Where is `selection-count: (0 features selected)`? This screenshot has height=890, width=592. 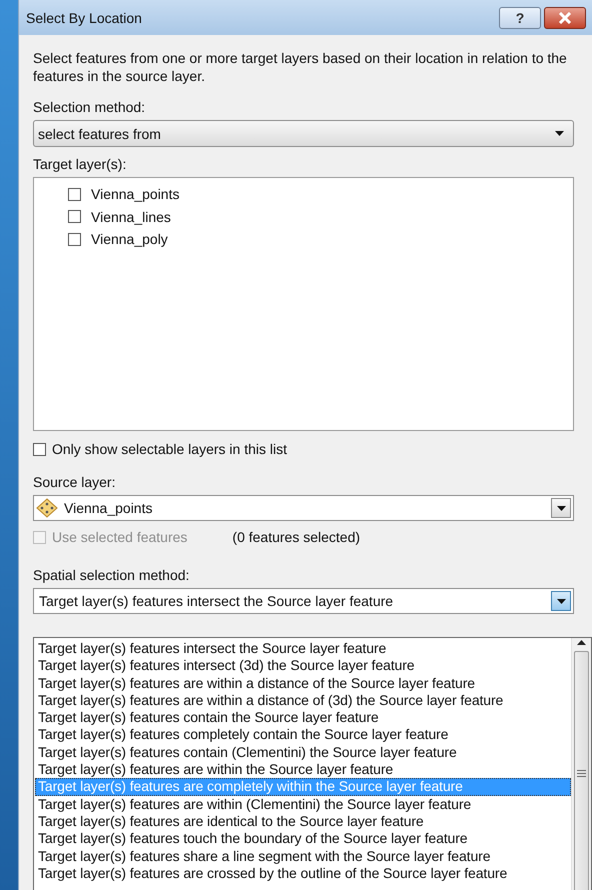
selection-count: (0 features selected) is located at coordinates (296, 537).